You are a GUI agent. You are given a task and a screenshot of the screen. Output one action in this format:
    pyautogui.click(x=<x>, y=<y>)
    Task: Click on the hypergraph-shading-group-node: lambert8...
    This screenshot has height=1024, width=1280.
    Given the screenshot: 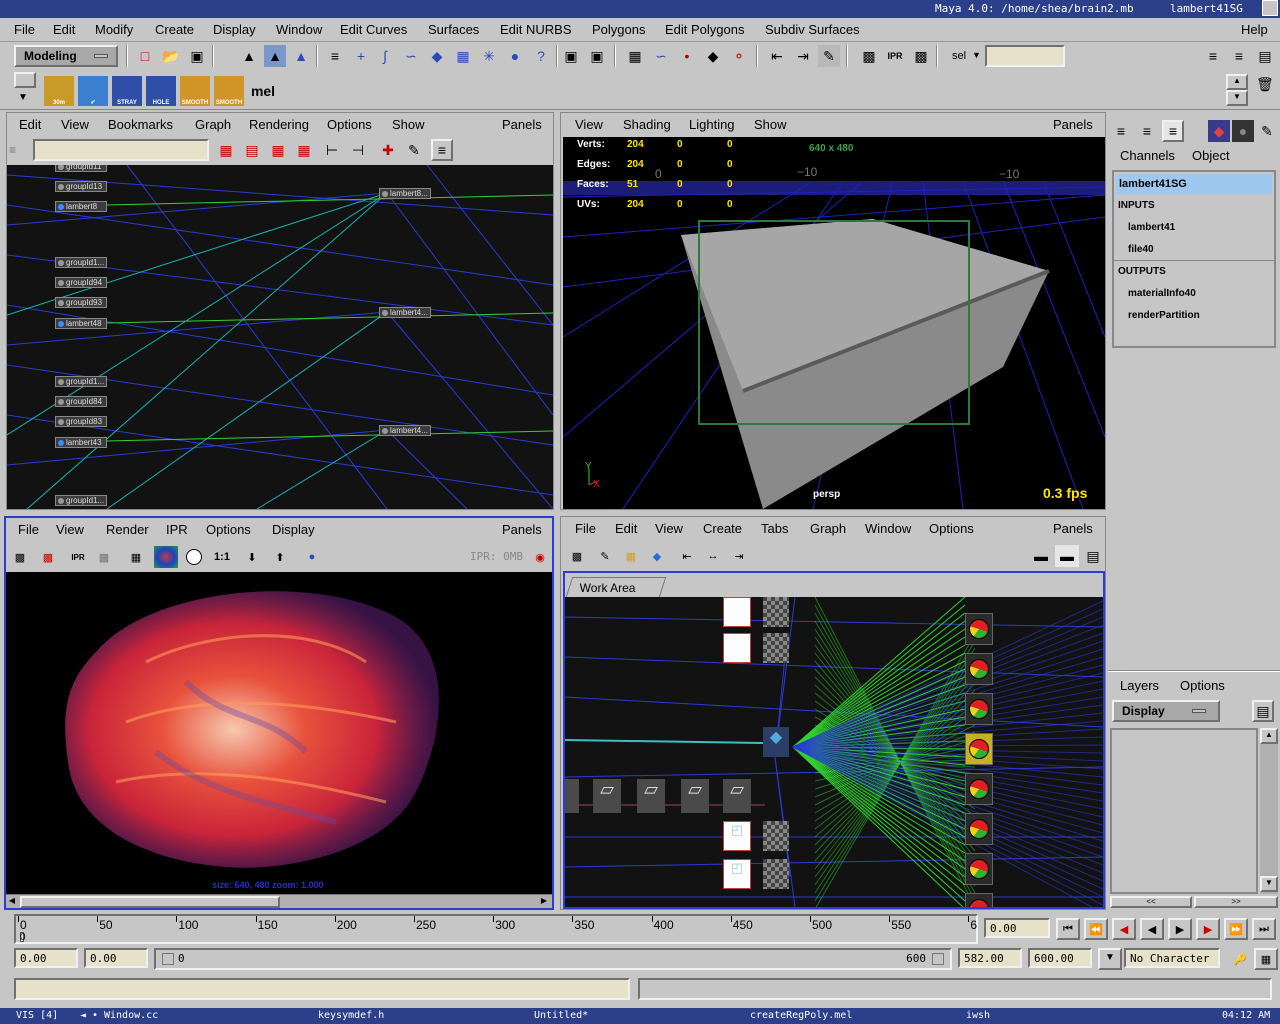 What is the action you would take?
    pyautogui.click(x=405, y=193)
    